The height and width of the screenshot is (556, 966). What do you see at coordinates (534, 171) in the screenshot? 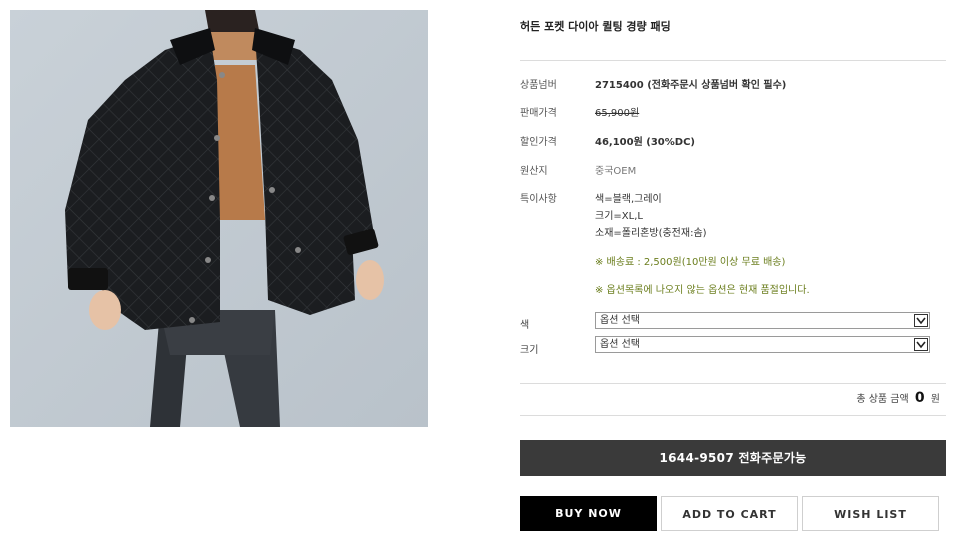
I see `origin-label: 원산지` at bounding box center [534, 171].